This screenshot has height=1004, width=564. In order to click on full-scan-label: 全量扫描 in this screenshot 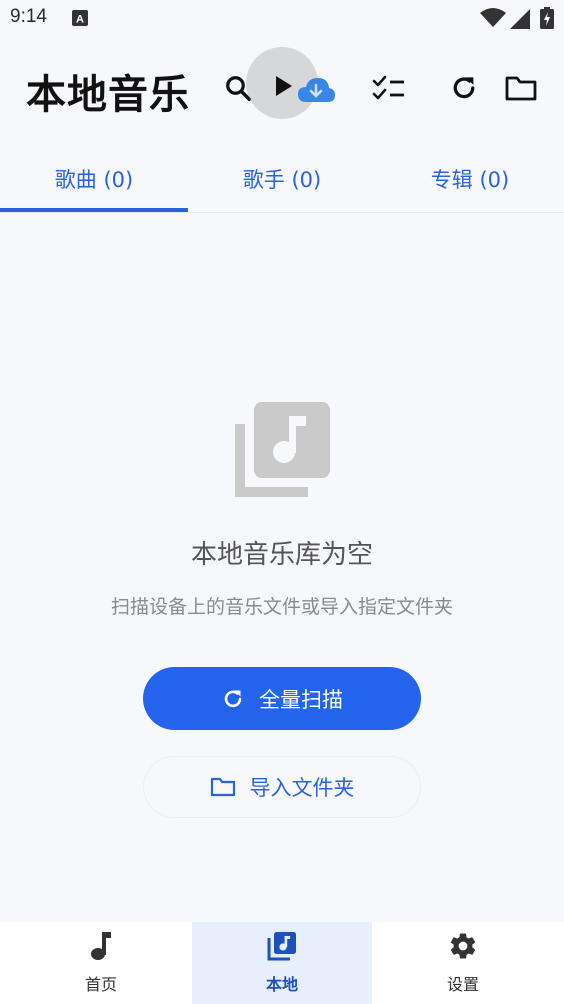, I will do `click(301, 699)`.